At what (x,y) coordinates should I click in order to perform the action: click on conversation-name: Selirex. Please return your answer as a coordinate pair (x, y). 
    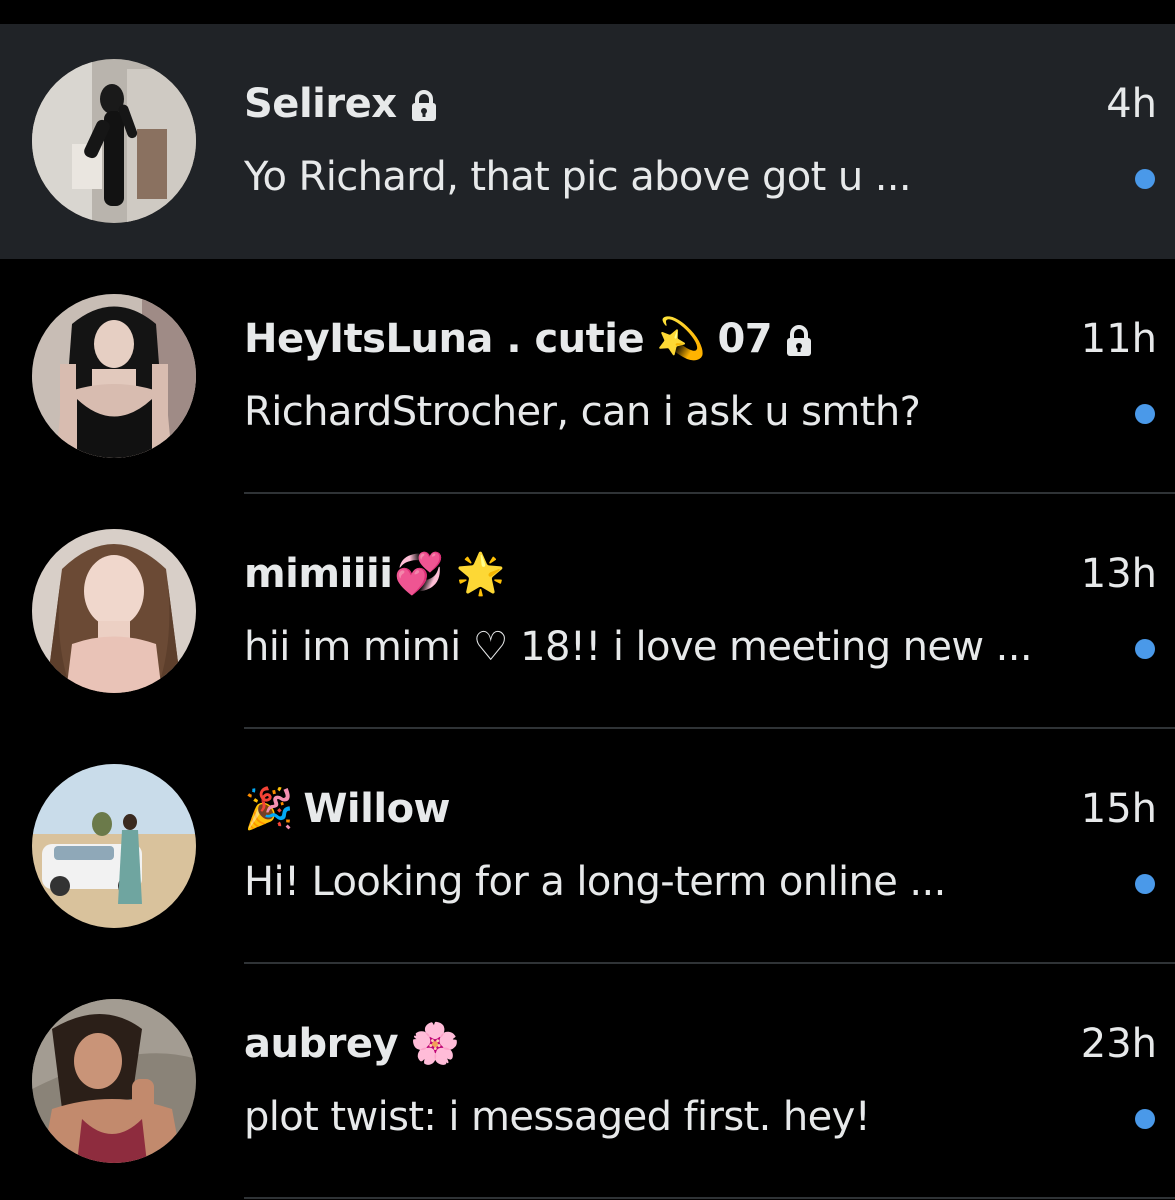
    Looking at the image, I should click on (347, 104).